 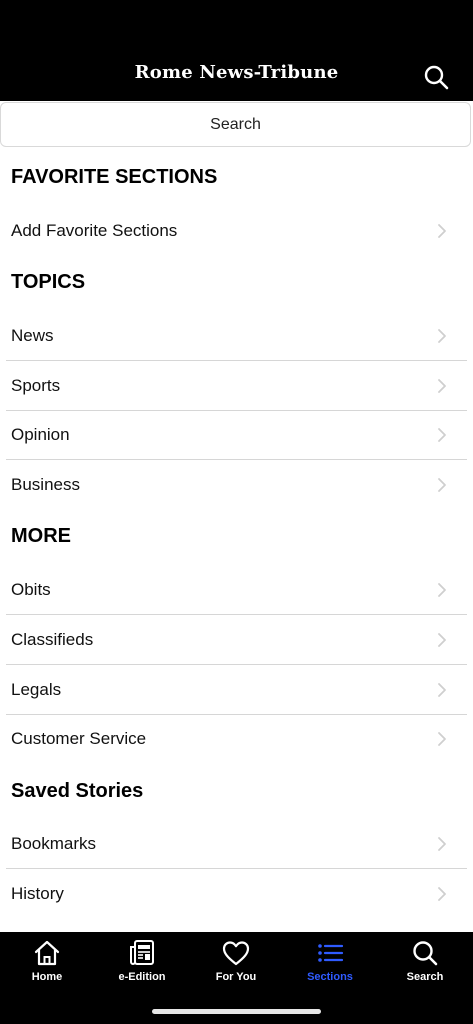 What do you see at coordinates (52, 639) in the screenshot?
I see `list-item-label: Classifieds` at bounding box center [52, 639].